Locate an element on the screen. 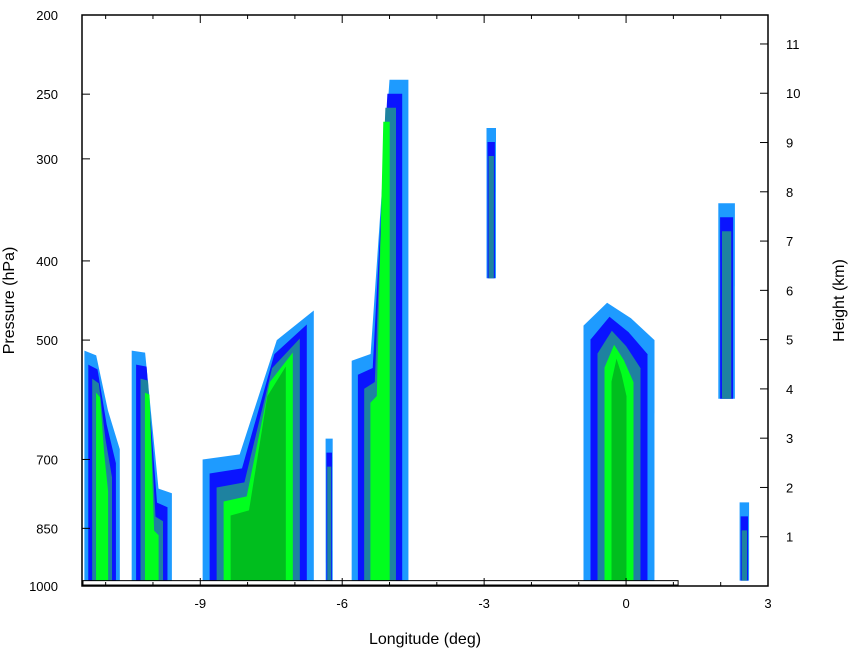  right-y-axis-title: Height (km) is located at coordinates (839, 300).